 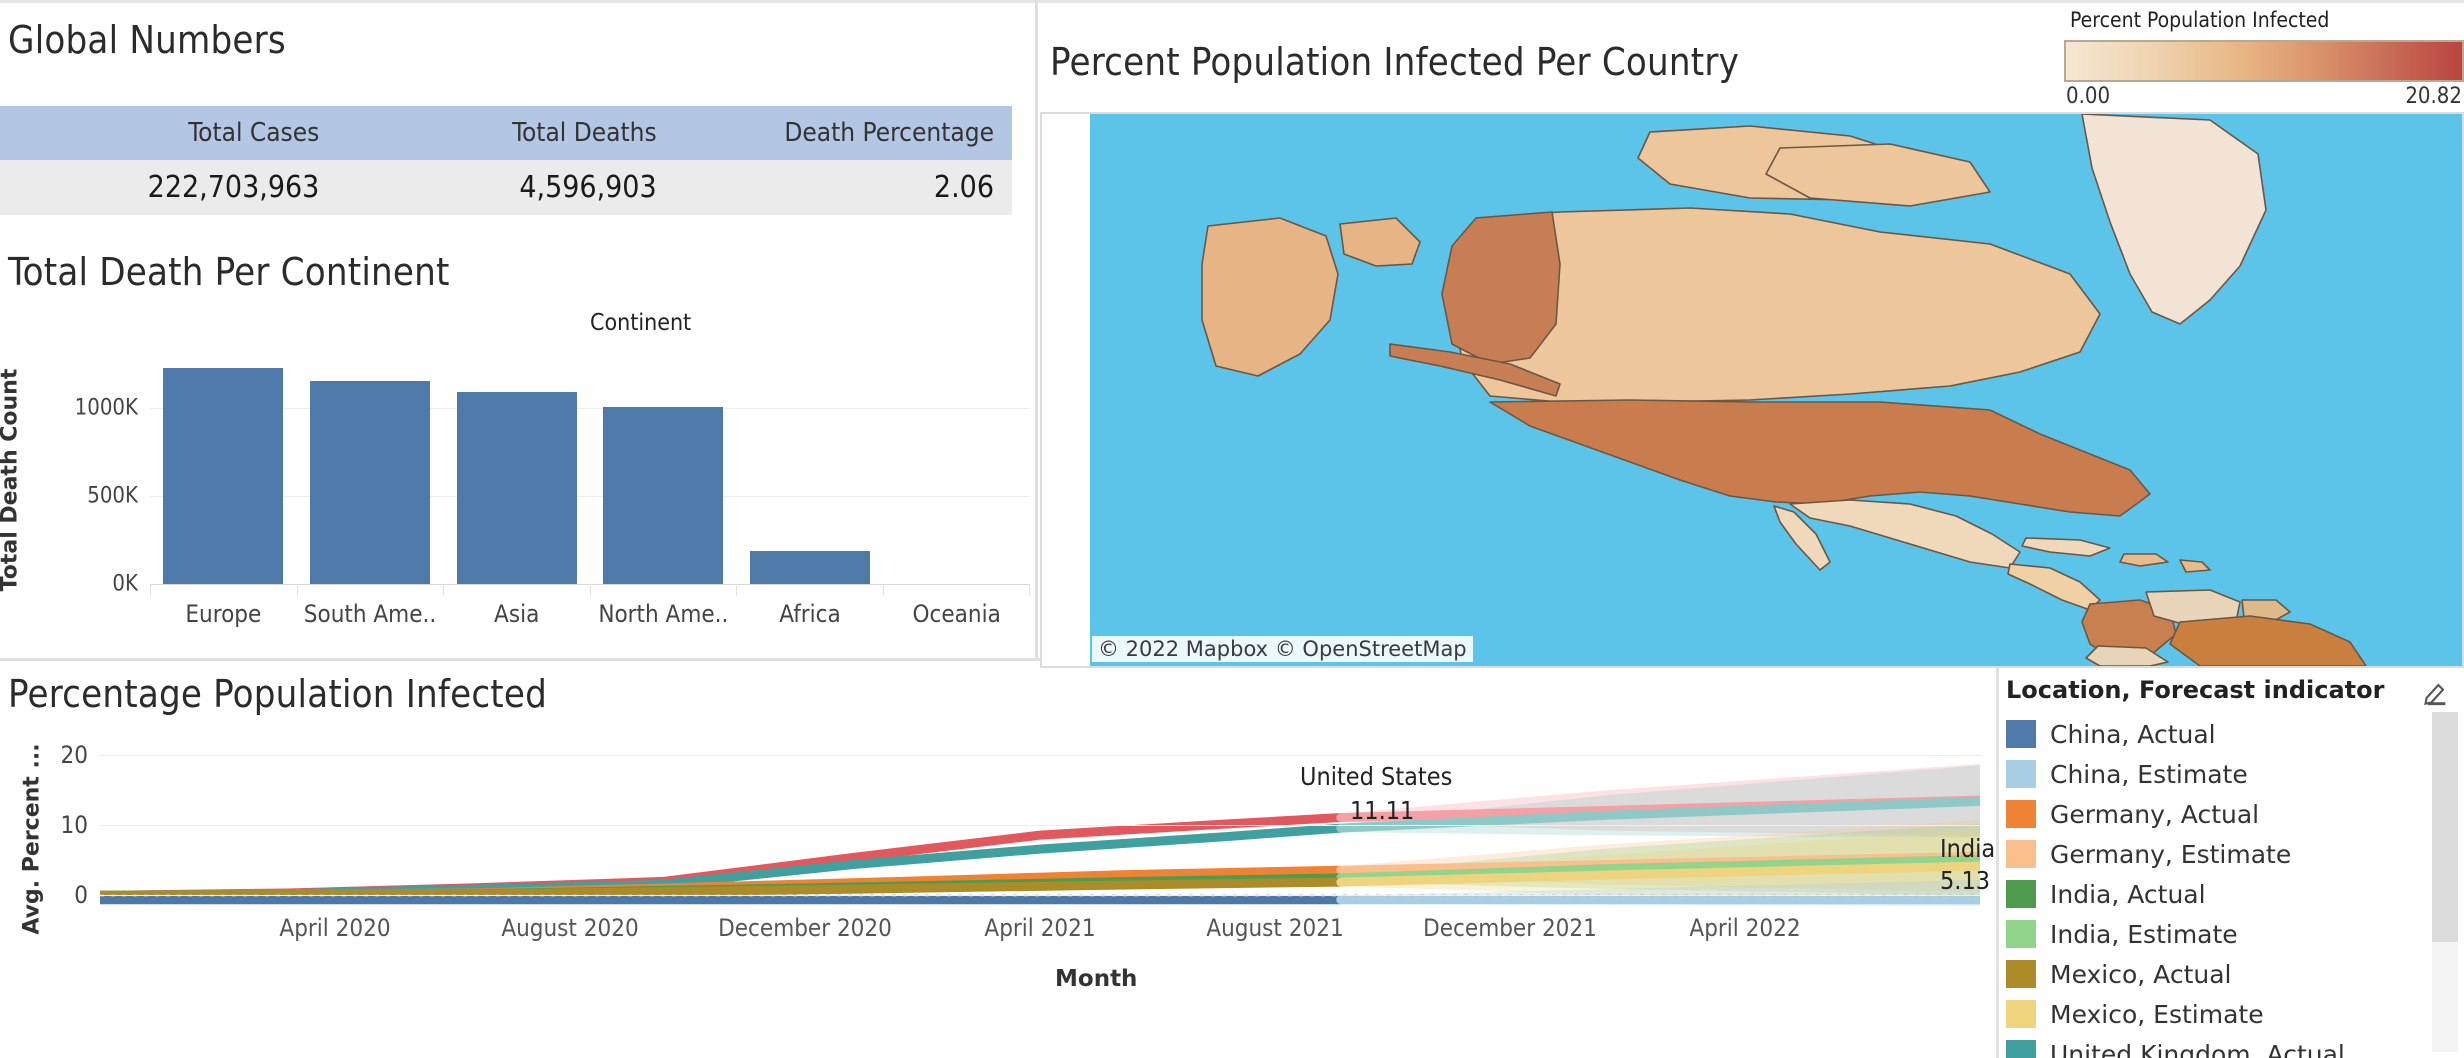 I want to click on legend-item: India, Actual, so click(x=2206, y=894).